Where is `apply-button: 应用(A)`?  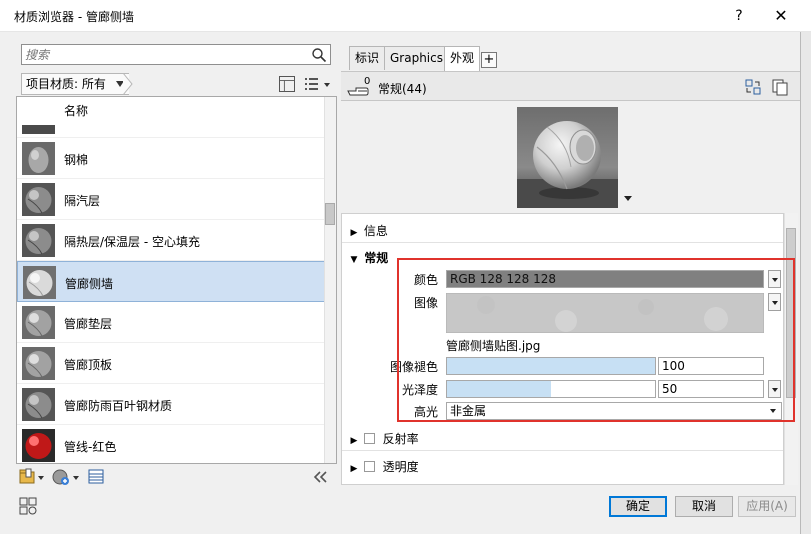 apply-button: 应用(A) is located at coordinates (767, 506).